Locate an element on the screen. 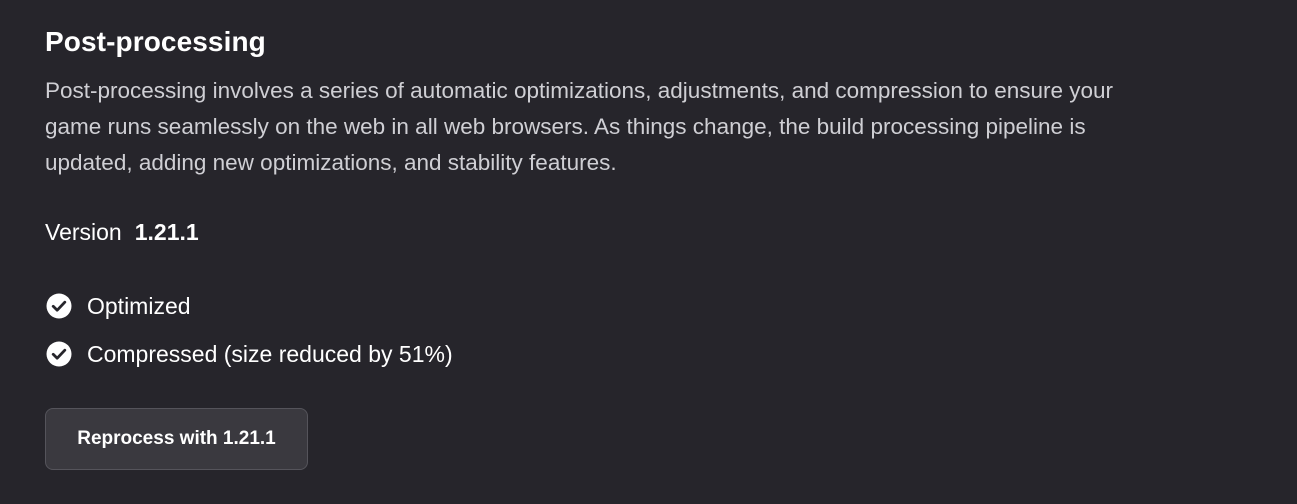 This screenshot has width=1297, height=504. section-title: Post-processing is located at coordinates (155, 41).